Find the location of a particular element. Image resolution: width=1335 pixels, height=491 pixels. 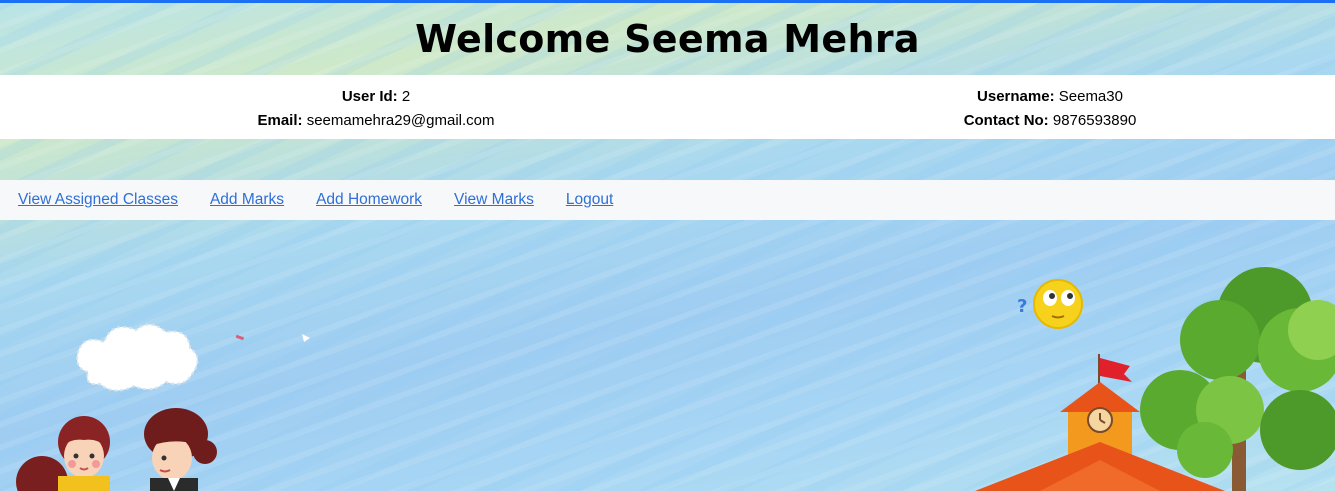

emoji-thinking-icon is located at coordinates (1058, 304).